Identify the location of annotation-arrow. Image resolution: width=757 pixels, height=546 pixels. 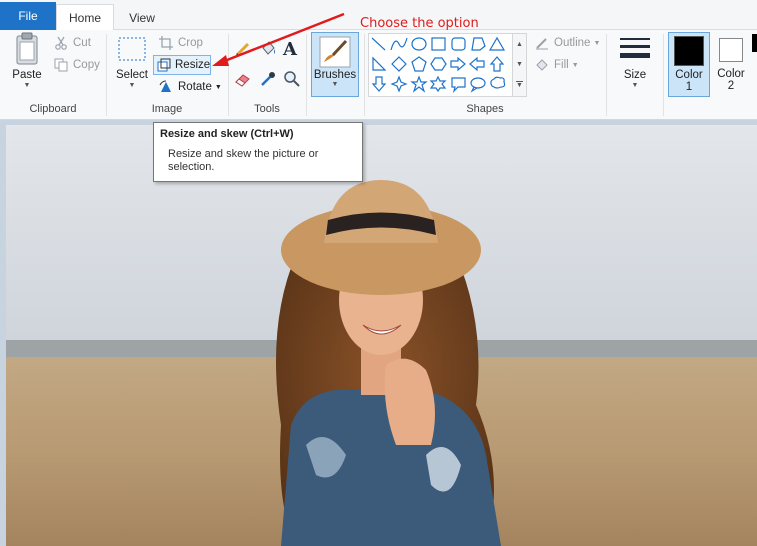
(278, 39).